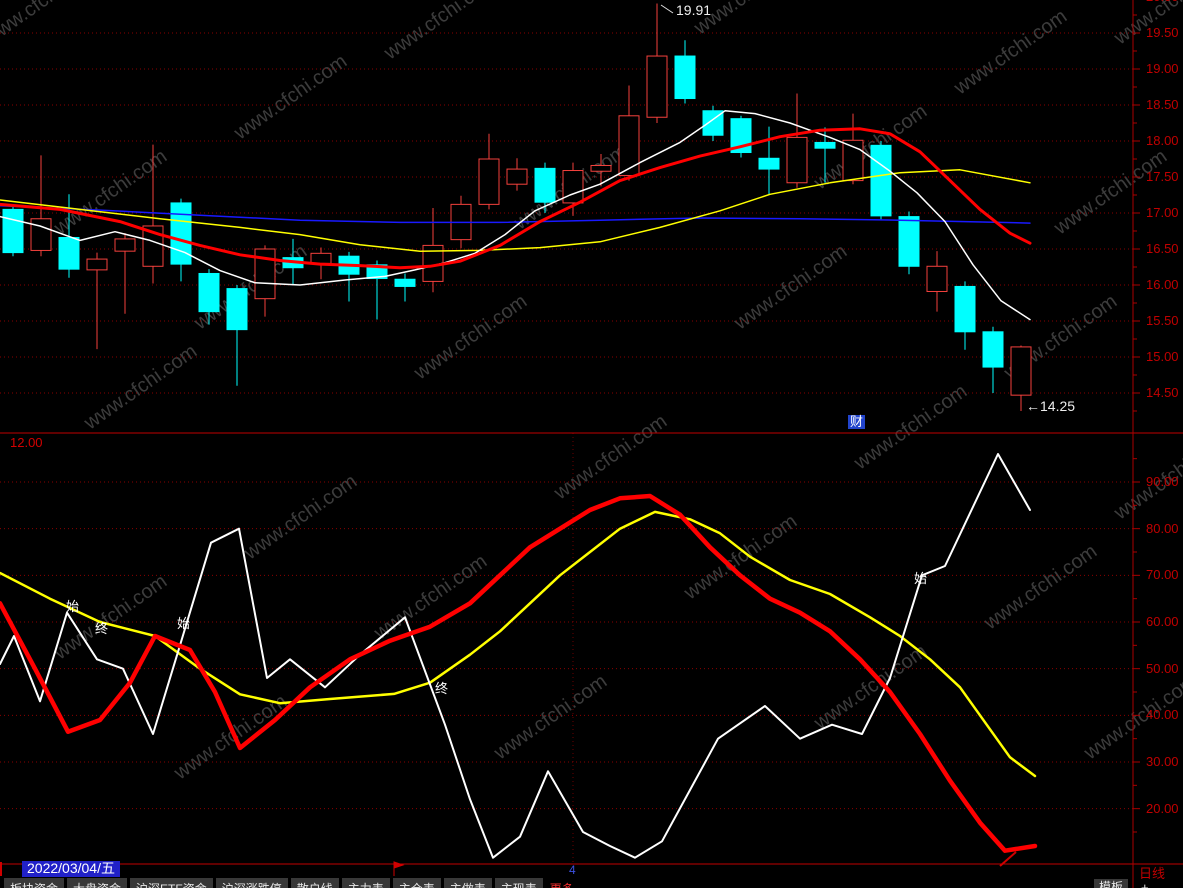  Describe the element at coordinates (1162, 140) in the screenshot. I see `axis-tick-label: 18.00` at that location.